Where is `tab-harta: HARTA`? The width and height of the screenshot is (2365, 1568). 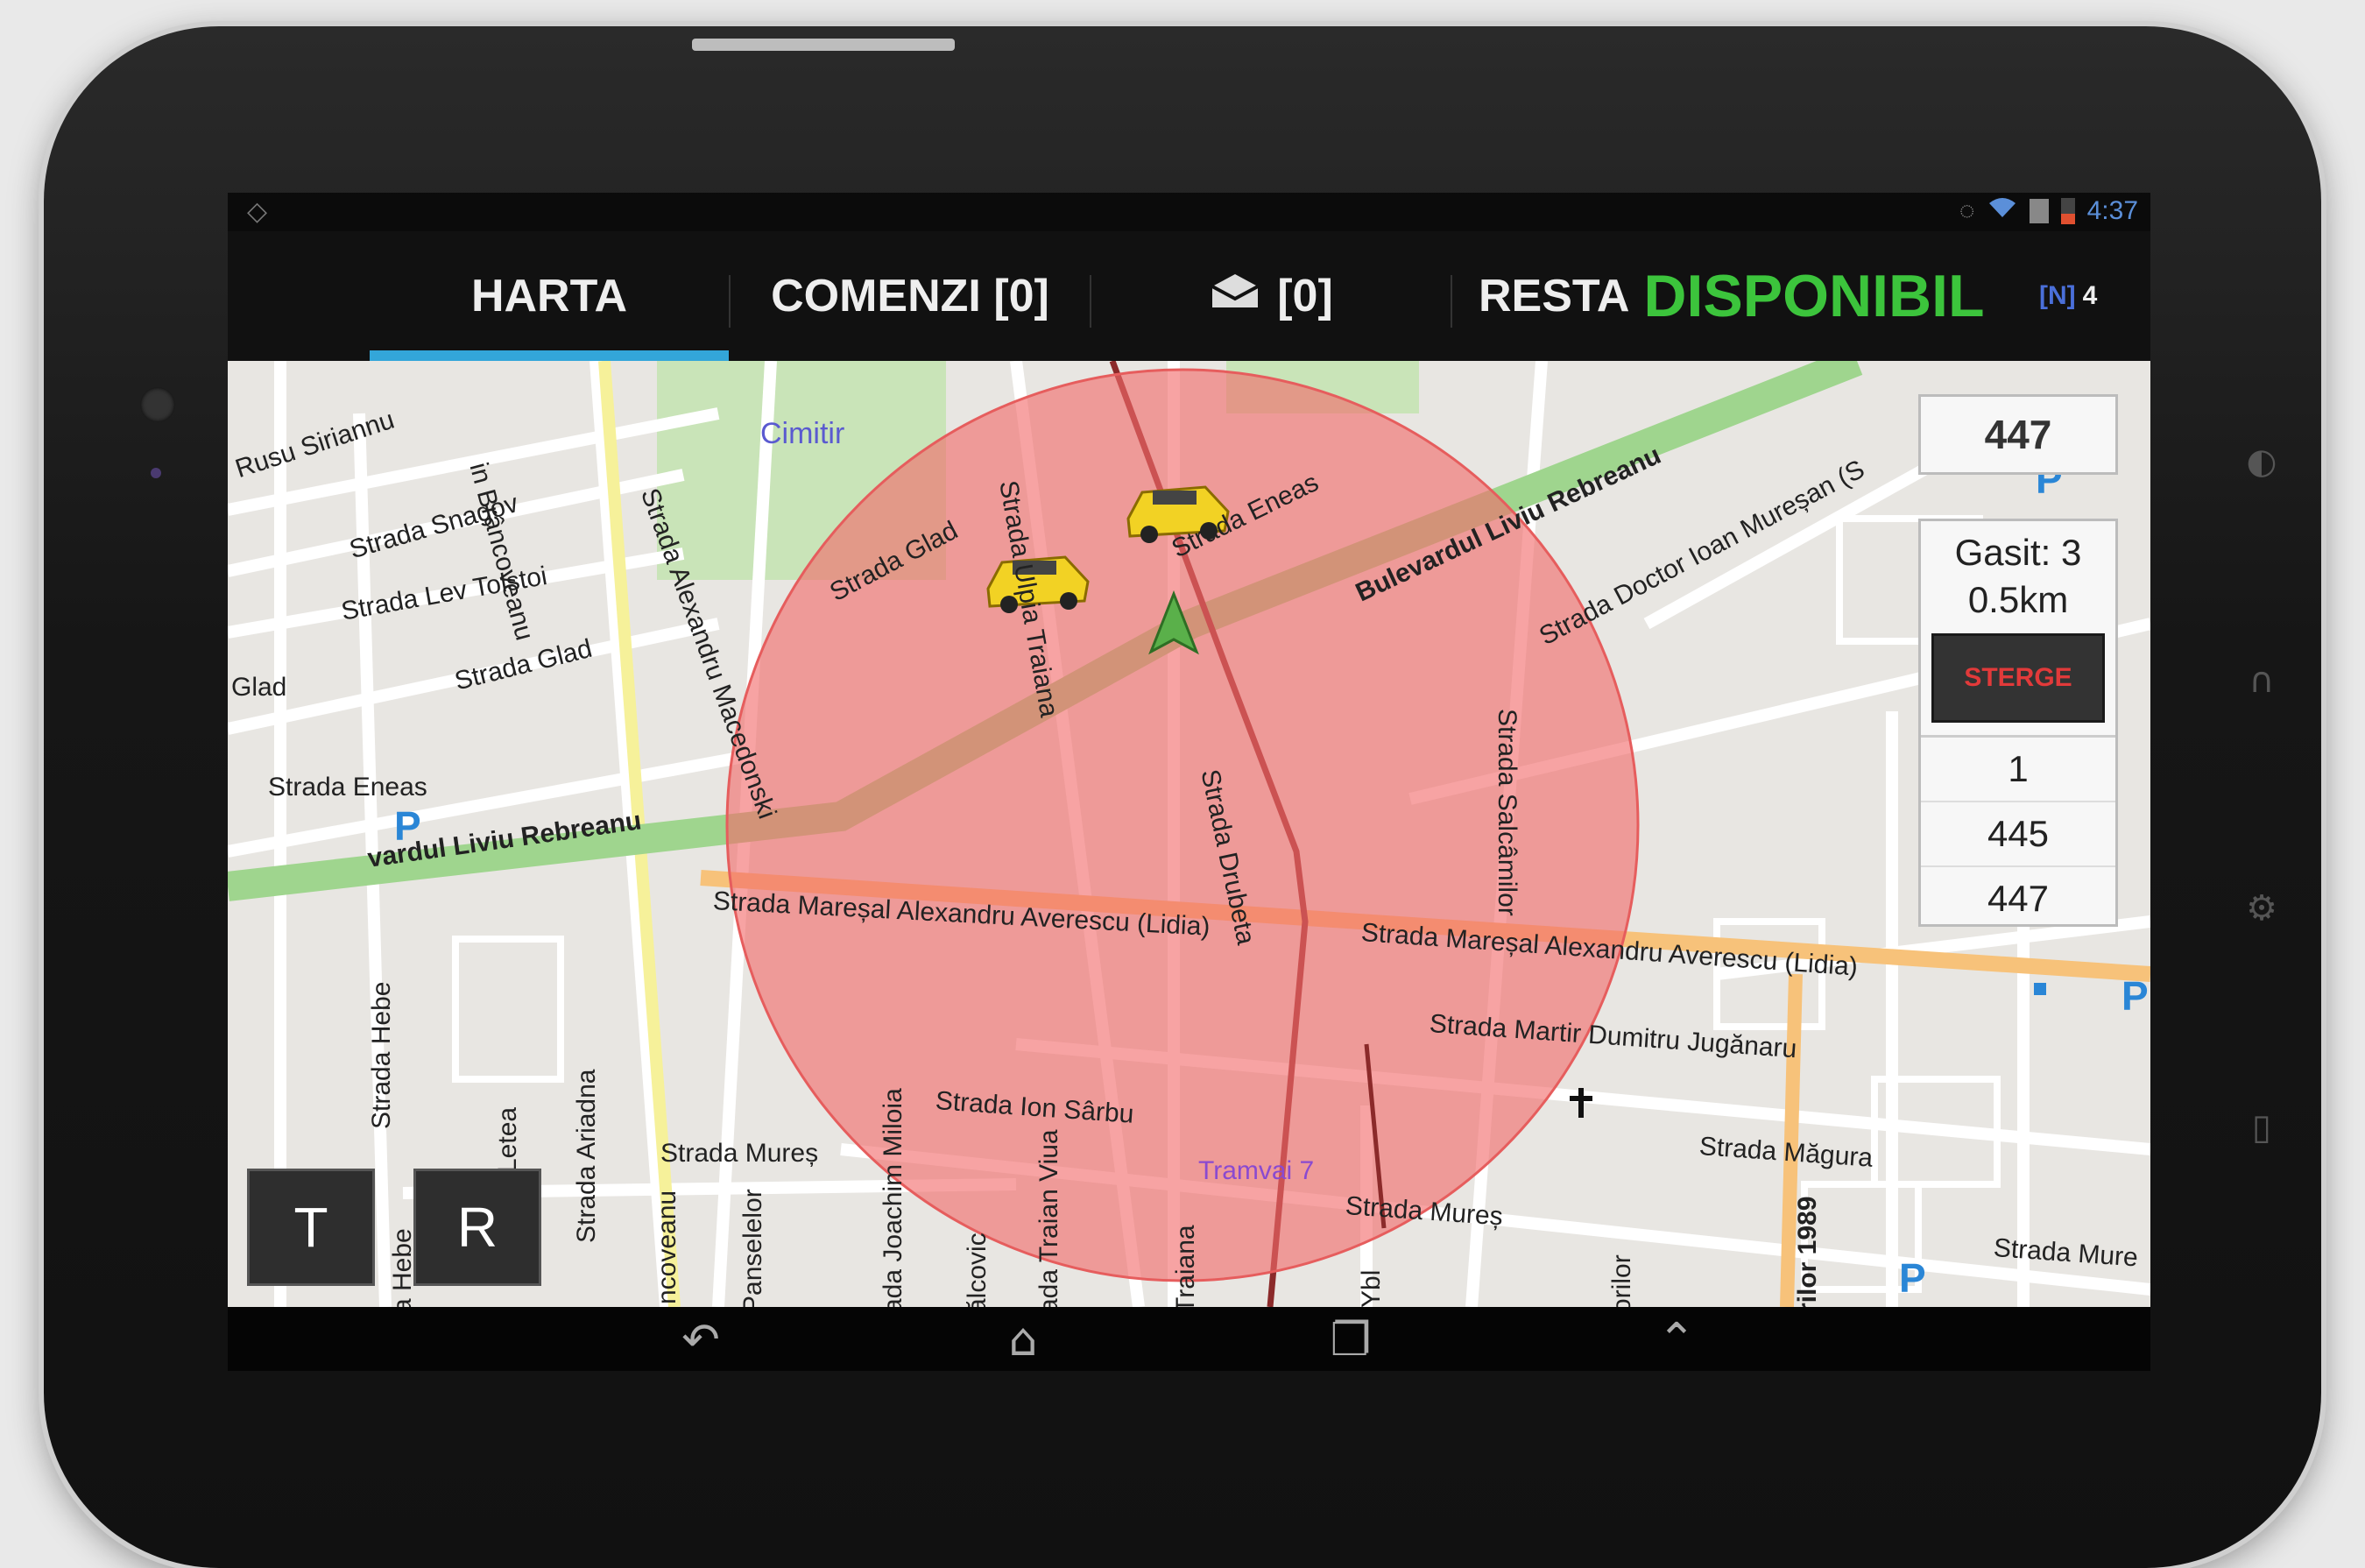 tab-harta: HARTA is located at coordinates (549, 296).